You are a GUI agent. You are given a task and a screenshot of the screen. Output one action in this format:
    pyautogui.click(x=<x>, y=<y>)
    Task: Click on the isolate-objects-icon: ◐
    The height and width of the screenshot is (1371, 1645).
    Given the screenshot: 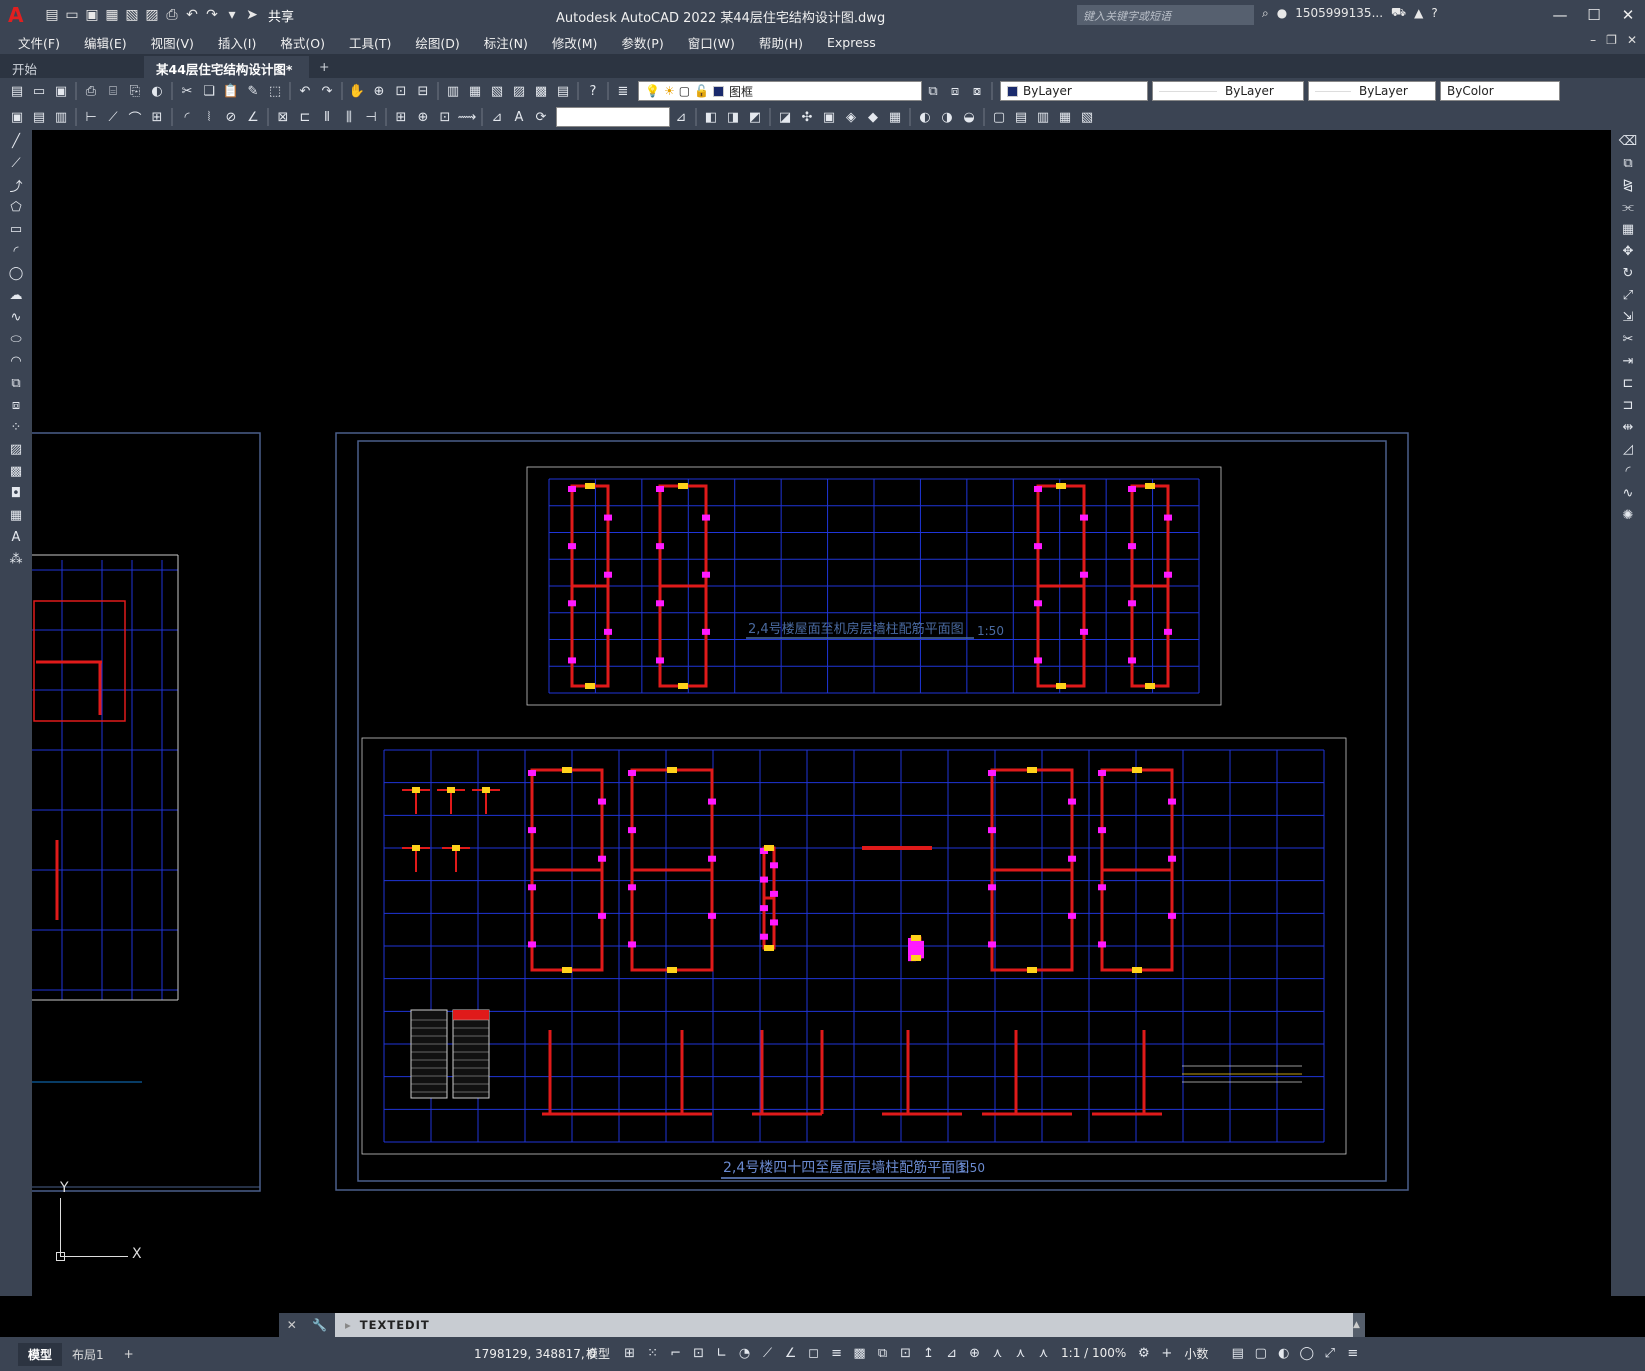 What is the action you would take?
    pyautogui.click(x=1283, y=1353)
    